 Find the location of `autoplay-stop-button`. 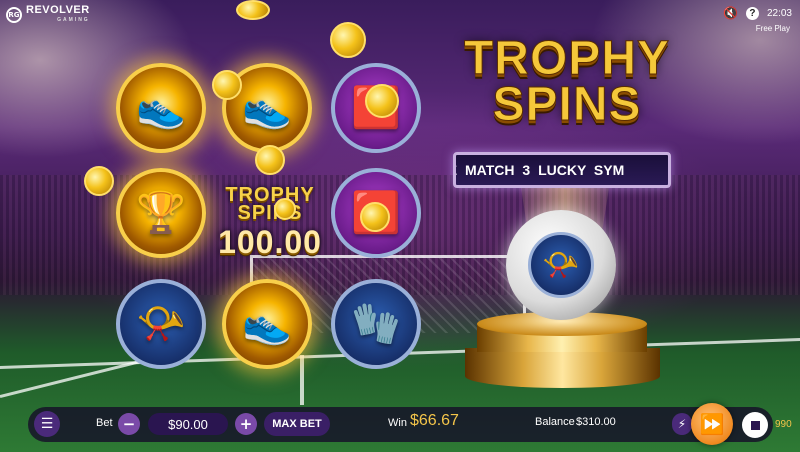

autoplay-stop-button is located at coordinates (755, 425).